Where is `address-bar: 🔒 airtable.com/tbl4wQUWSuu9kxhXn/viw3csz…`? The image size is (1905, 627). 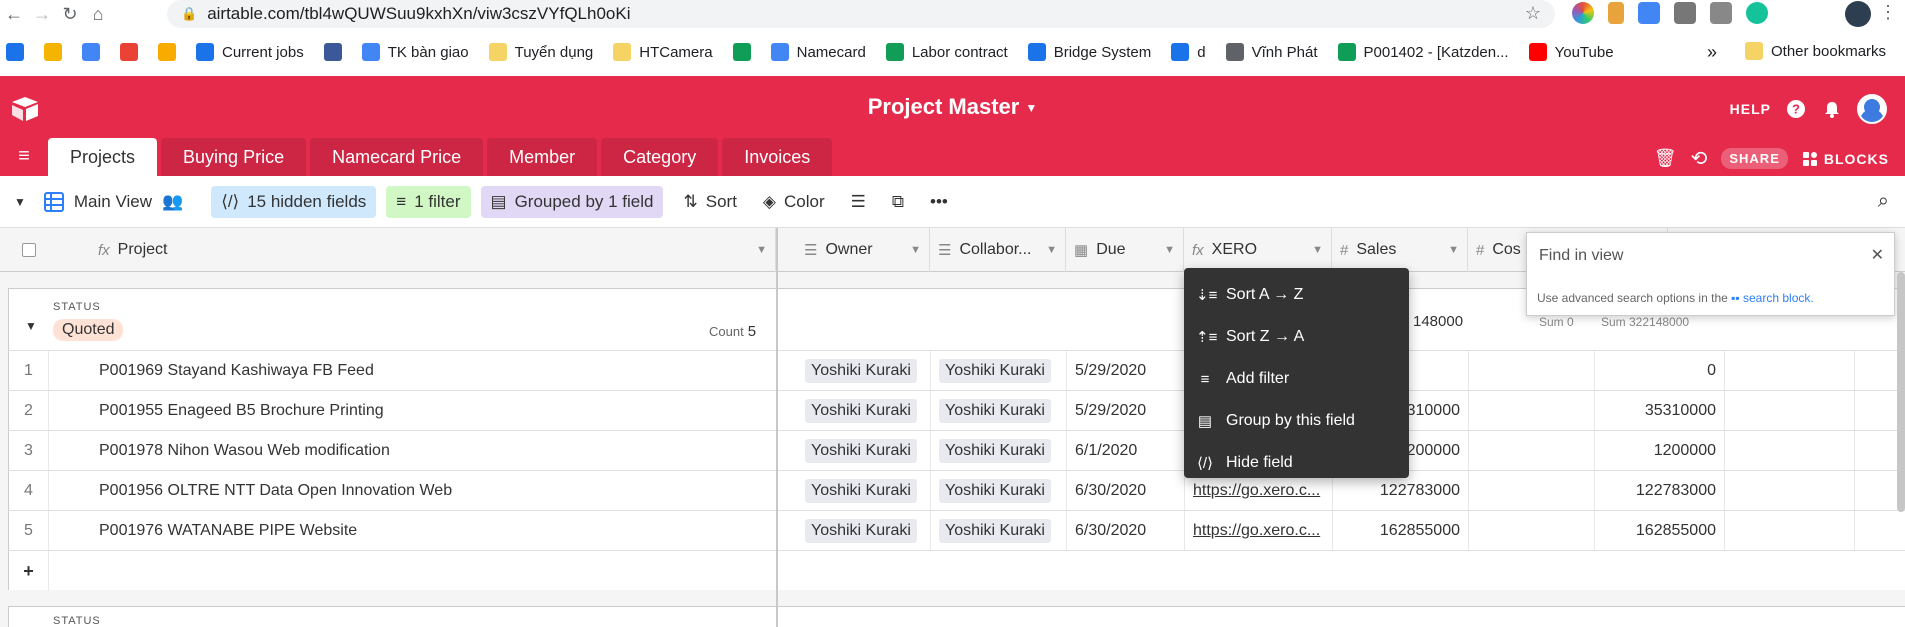
address-bar: 🔒 airtable.com/tbl4wQUWSuu9kxhXn/viw3csz… is located at coordinates (861, 14).